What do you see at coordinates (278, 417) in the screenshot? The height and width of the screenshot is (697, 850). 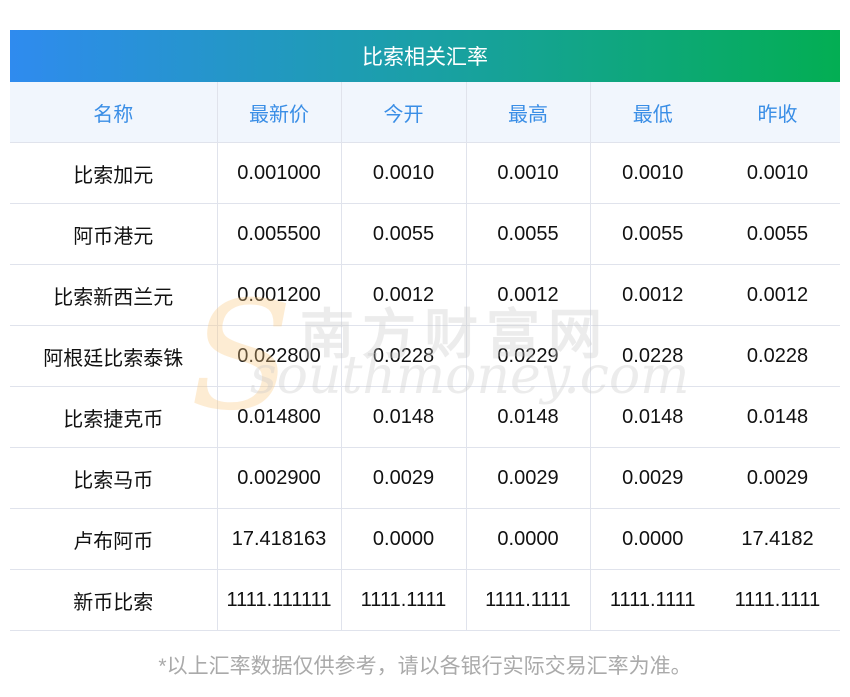 I see `rate-cell: 0.014800` at bounding box center [278, 417].